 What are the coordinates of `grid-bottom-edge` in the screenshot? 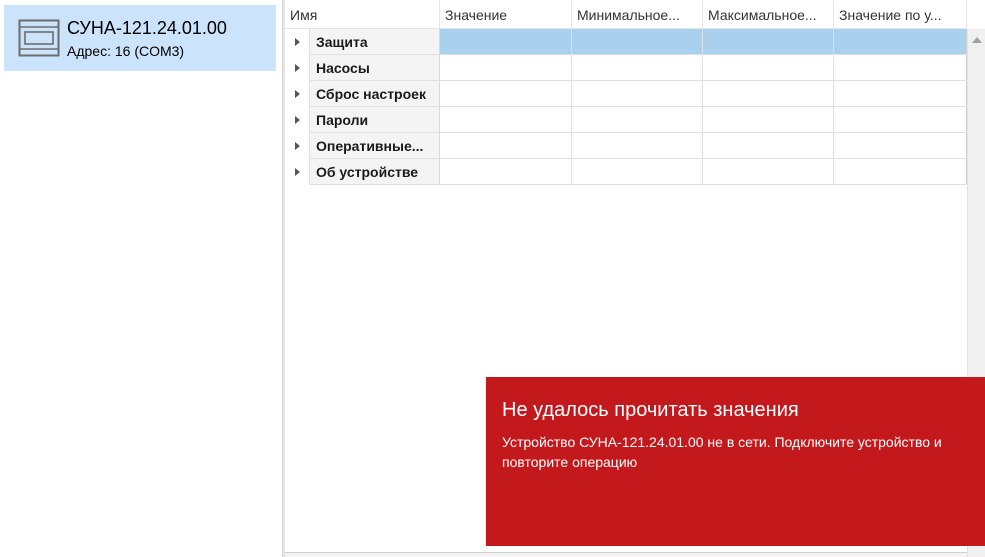 It's located at (626, 554).